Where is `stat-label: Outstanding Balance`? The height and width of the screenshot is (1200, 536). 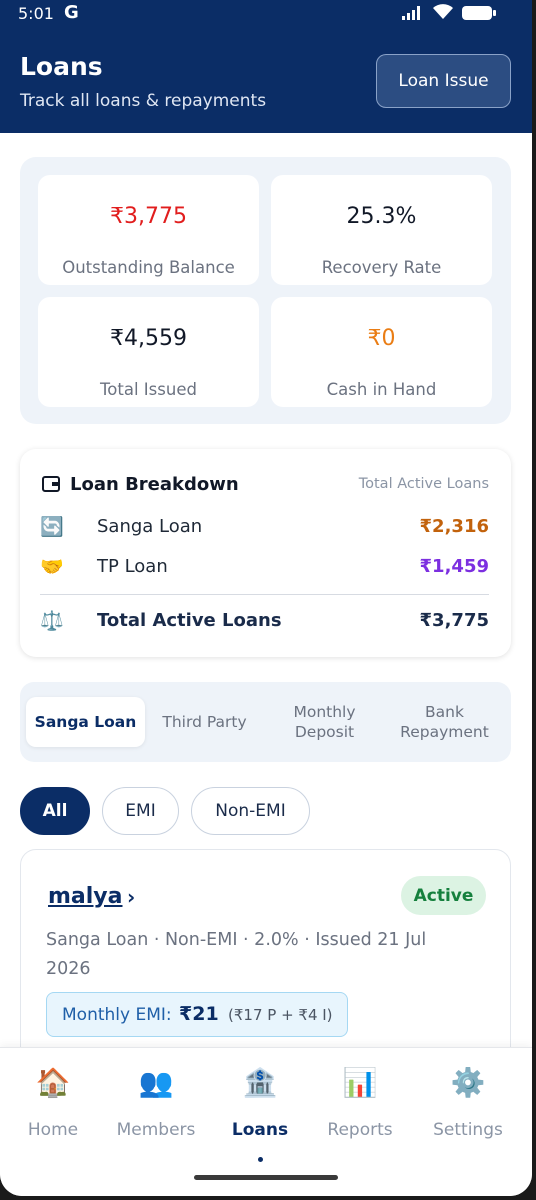 stat-label: Outstanding Balance is located at coordinates (148, 267).